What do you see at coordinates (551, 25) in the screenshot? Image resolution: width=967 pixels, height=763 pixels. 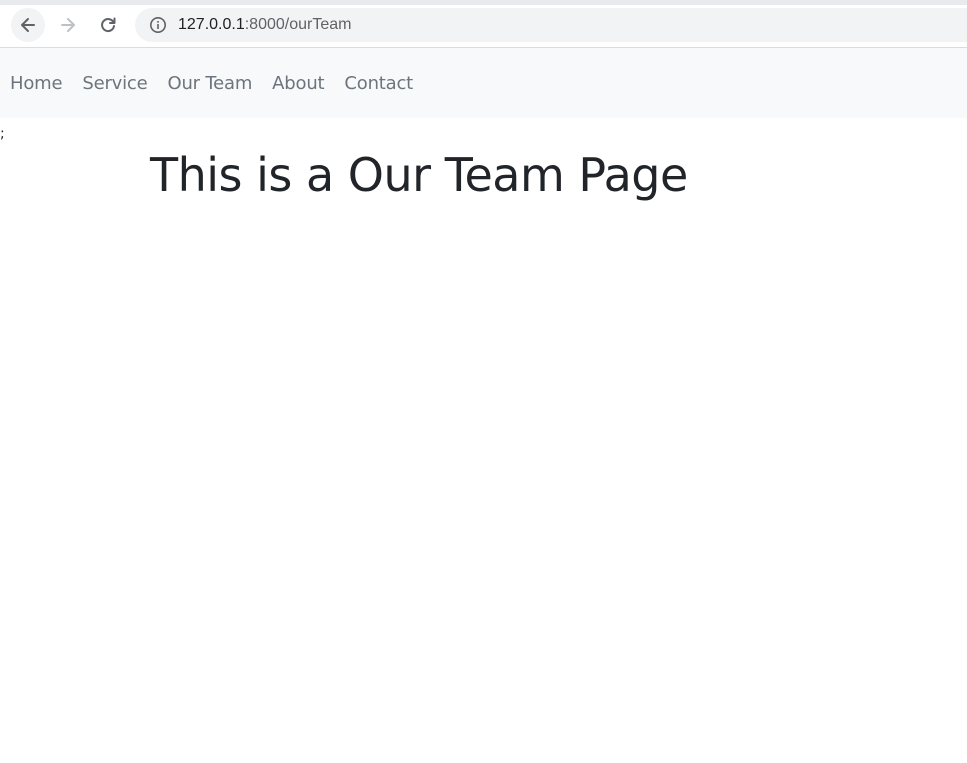 I see `address-bar: 127.0.0.1:8000/ourTeam` at bounding box center [551, 25].